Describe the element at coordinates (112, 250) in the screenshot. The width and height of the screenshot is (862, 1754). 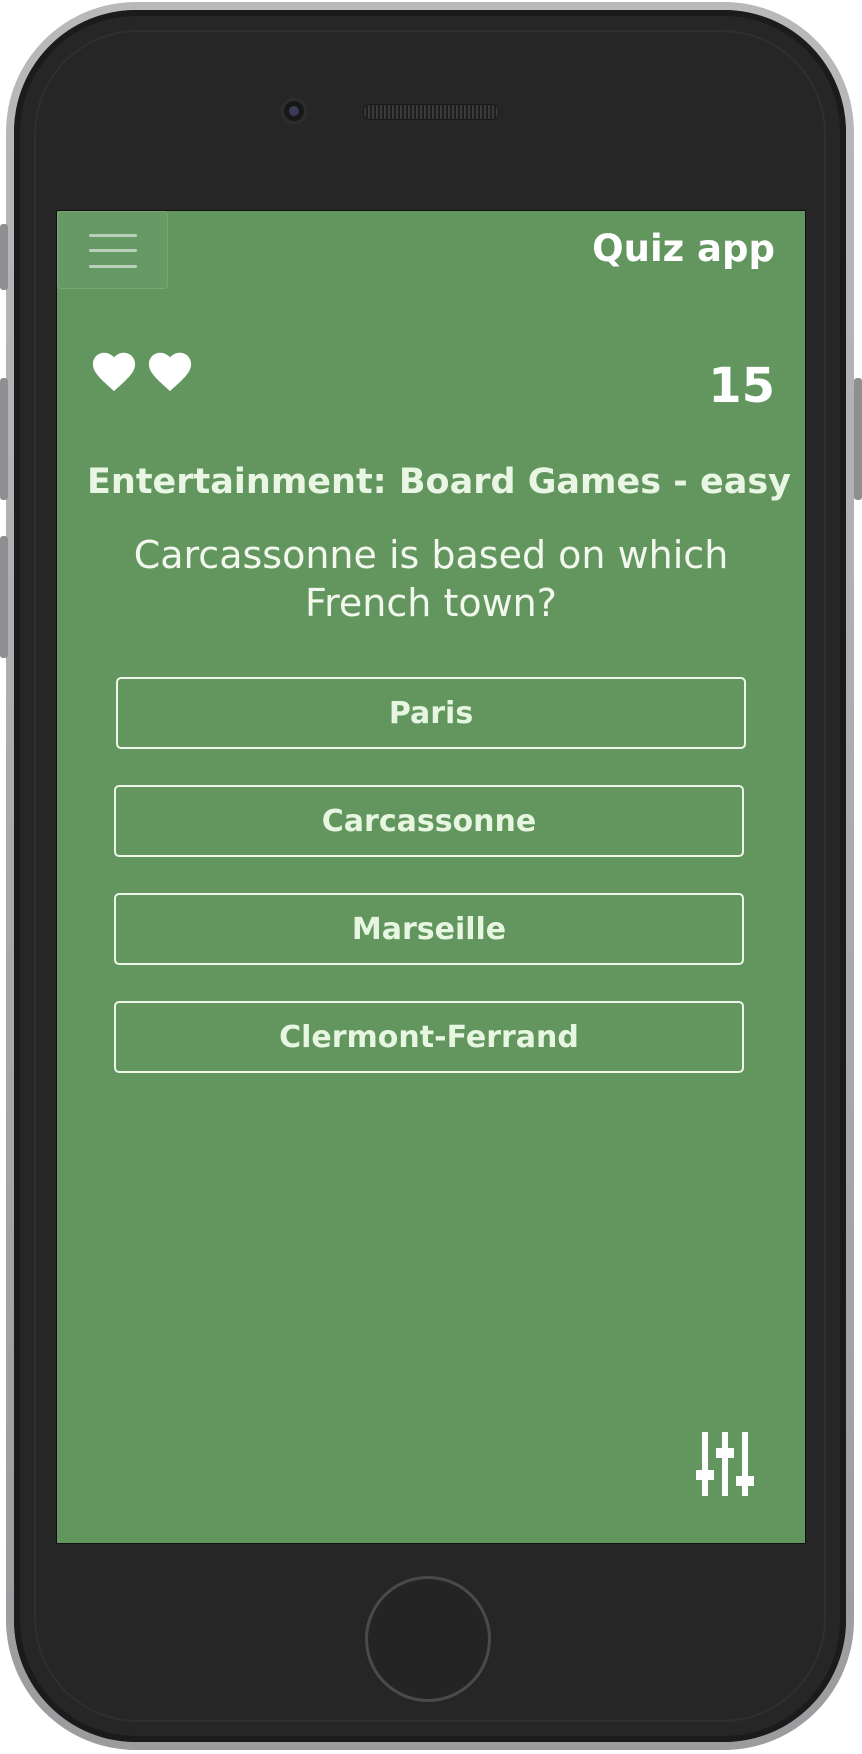
I see `hamburger-menu-button` at that location.